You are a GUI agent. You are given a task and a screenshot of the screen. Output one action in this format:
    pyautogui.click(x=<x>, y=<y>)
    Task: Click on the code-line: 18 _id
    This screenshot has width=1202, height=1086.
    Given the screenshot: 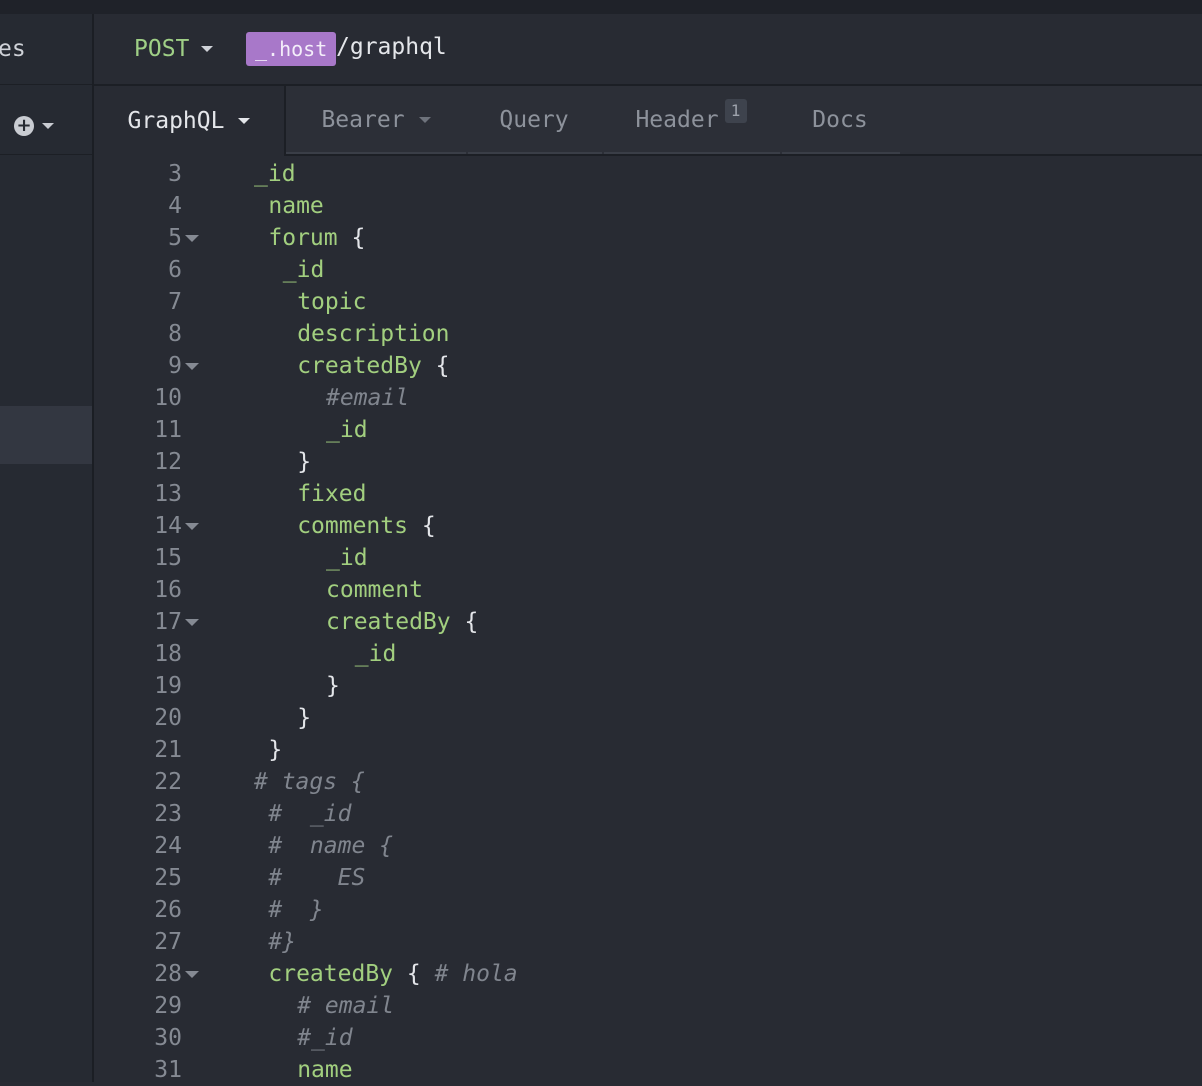 What is the action you would take?
    pyautogui.click(x=648, y=654)
    